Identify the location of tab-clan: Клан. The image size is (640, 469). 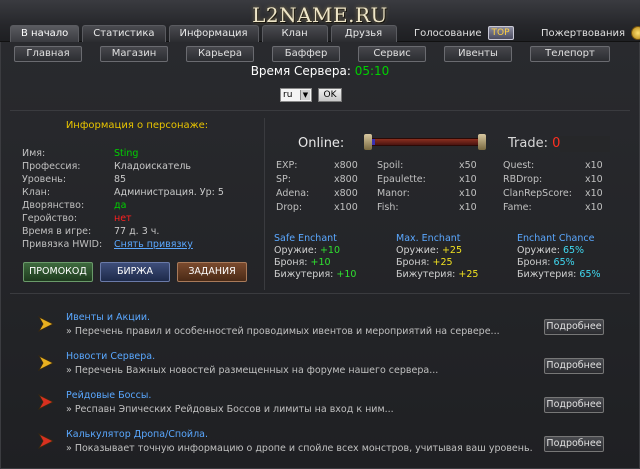
(294, 33).